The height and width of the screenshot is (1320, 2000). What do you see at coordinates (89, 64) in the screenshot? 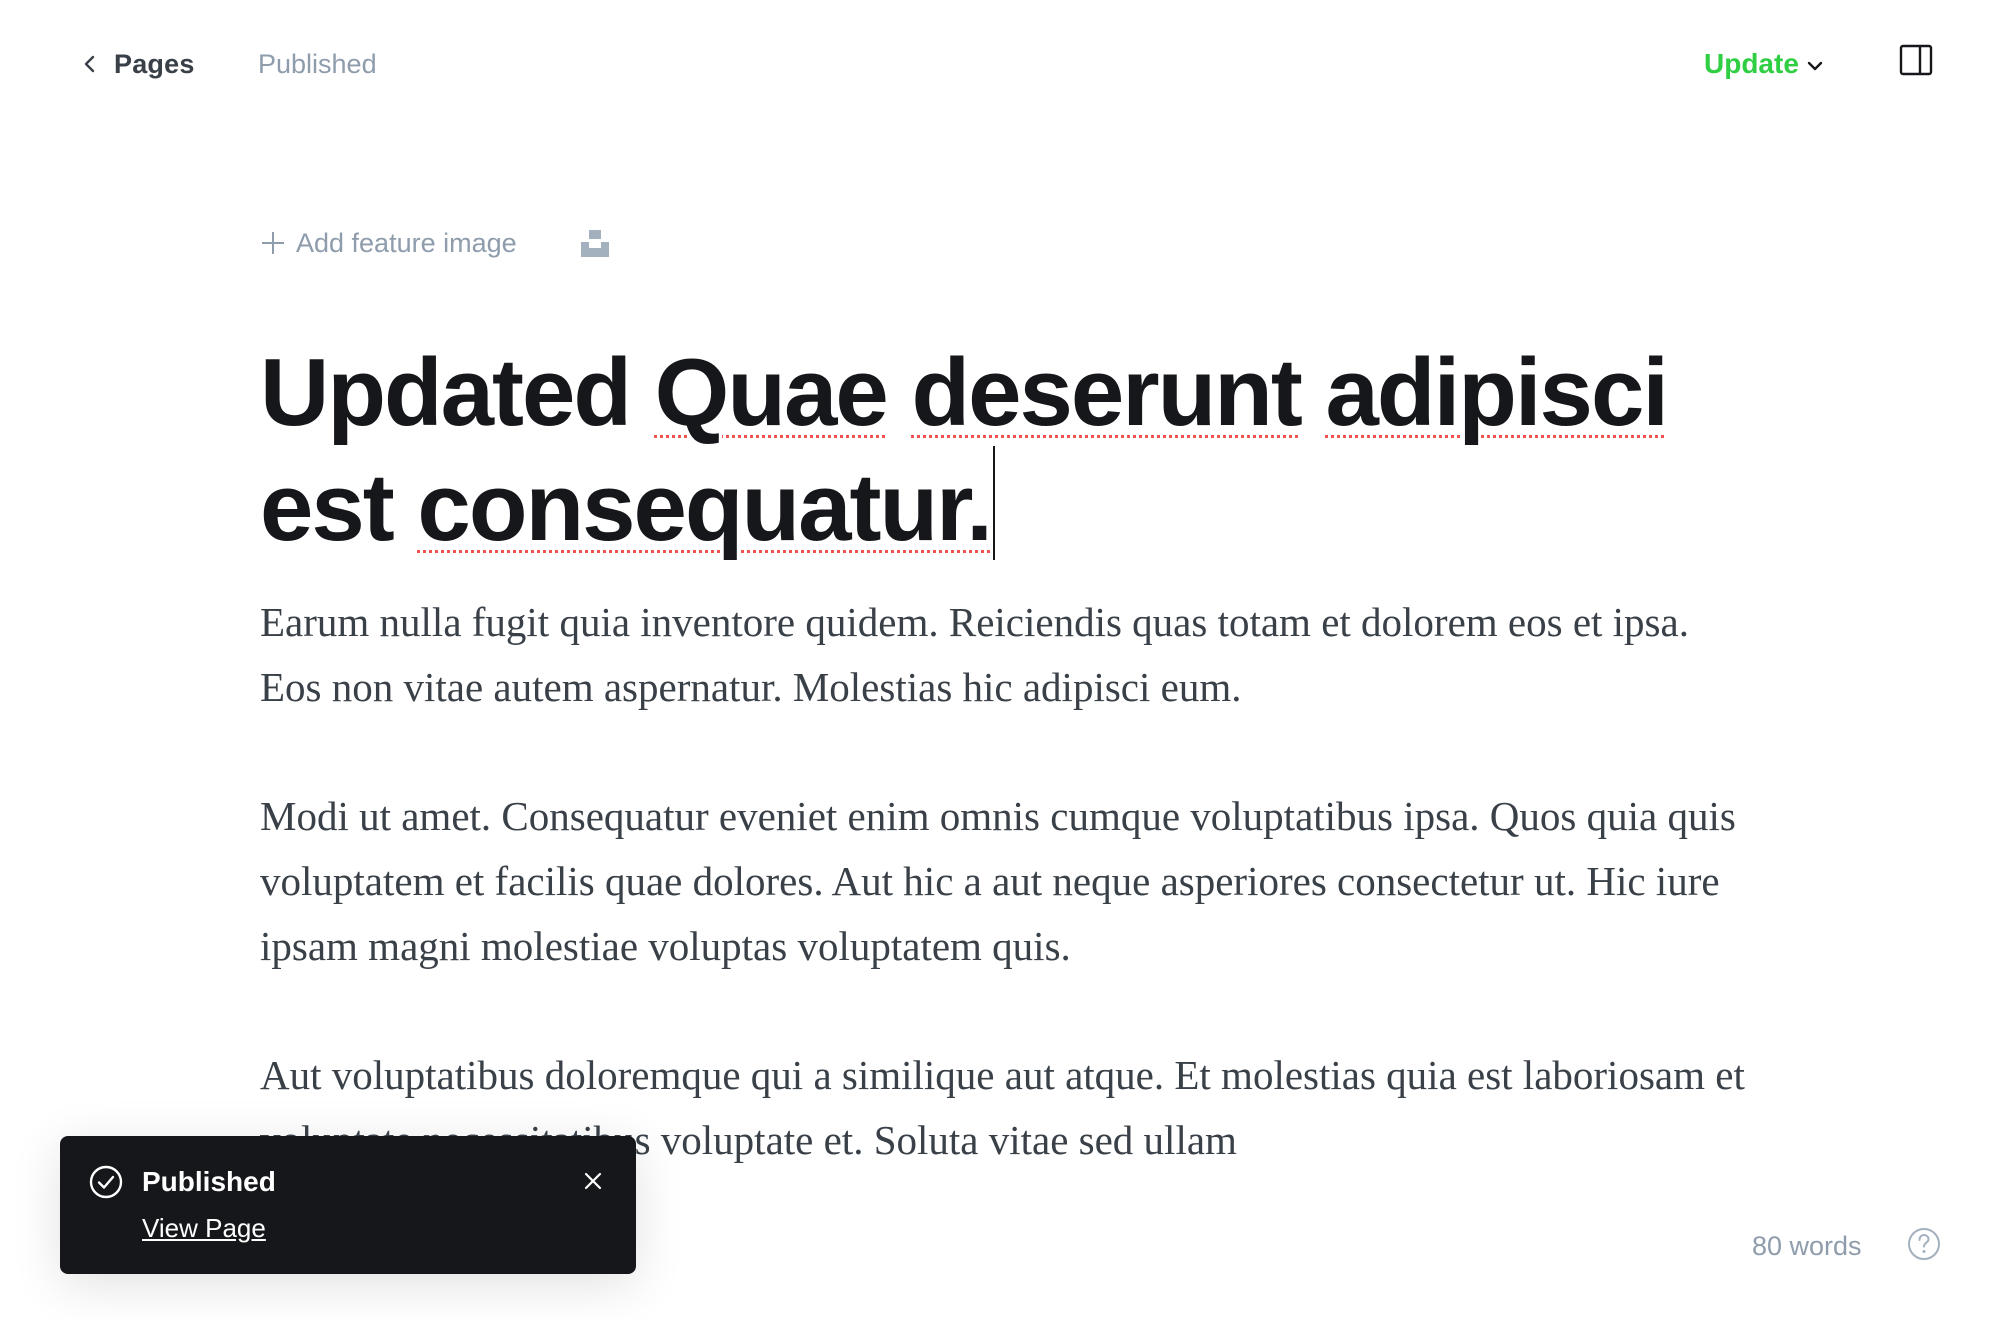
I see `chevron-left-icon` at bounding box center [89, 64].